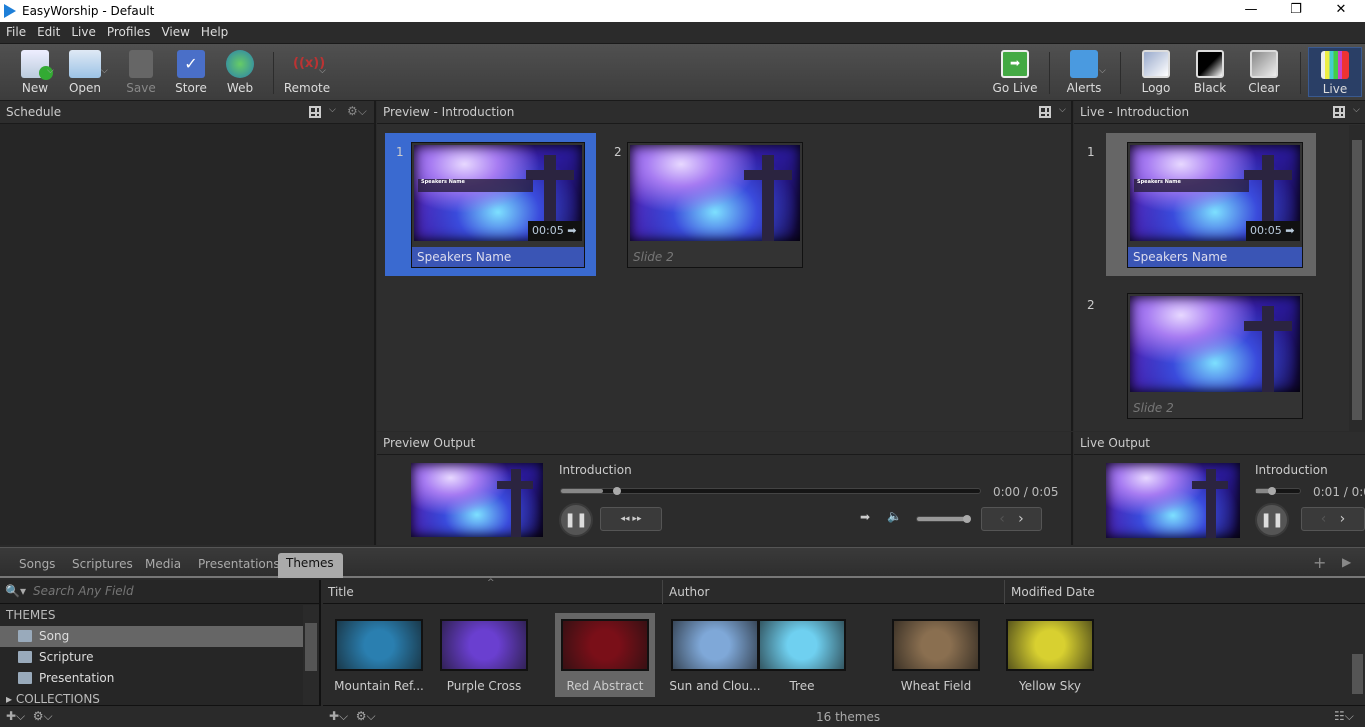  What do you see at coordinates (1201, 357) in the screenshot?
I see `live-slide-2: 2 Slide 2` at bounding box center [1201, 357].